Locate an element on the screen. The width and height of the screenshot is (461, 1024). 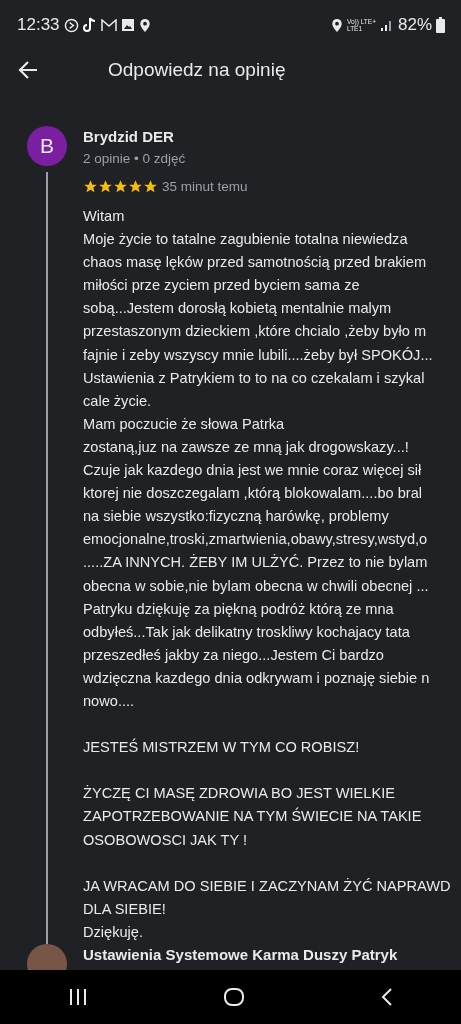
review-text-line: .....ZA INNYCH. ŻEBY IM ULŻYĆ. Przez to nie bylam is located at coordinates (256, 563).